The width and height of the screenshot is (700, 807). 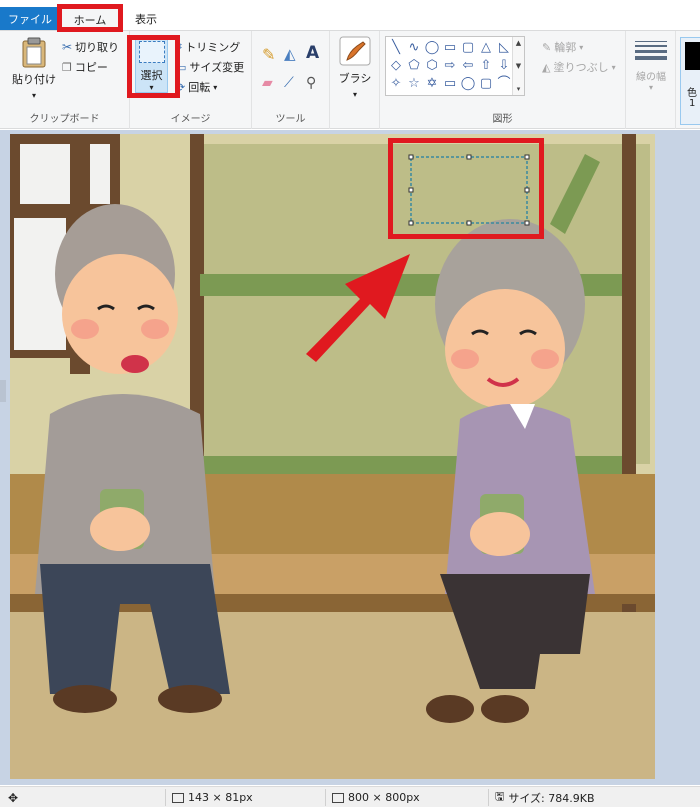 What do you see at coordinates (581, 47) in the screenshot?
I see `outline-dropdown-icon: ▾` at bounding box center [581, 47].